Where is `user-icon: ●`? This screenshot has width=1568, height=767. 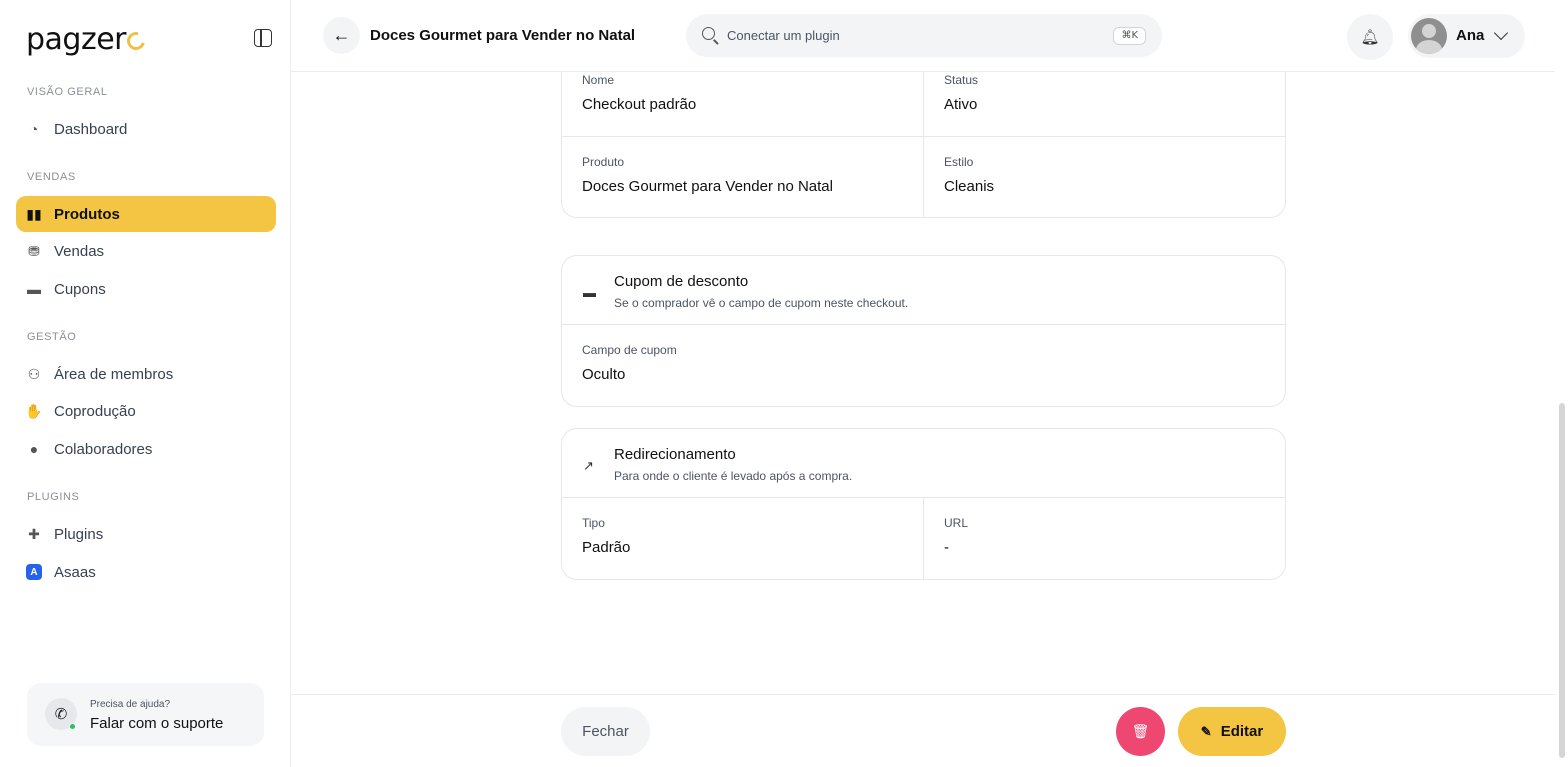
user-icon: ● is located at coordinates (34, 449).